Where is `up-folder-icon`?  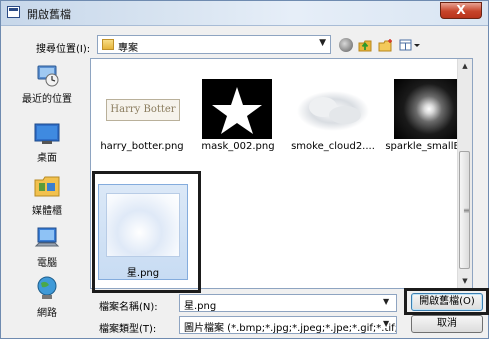 up-folder-icon is located at coordinates (365, 45).